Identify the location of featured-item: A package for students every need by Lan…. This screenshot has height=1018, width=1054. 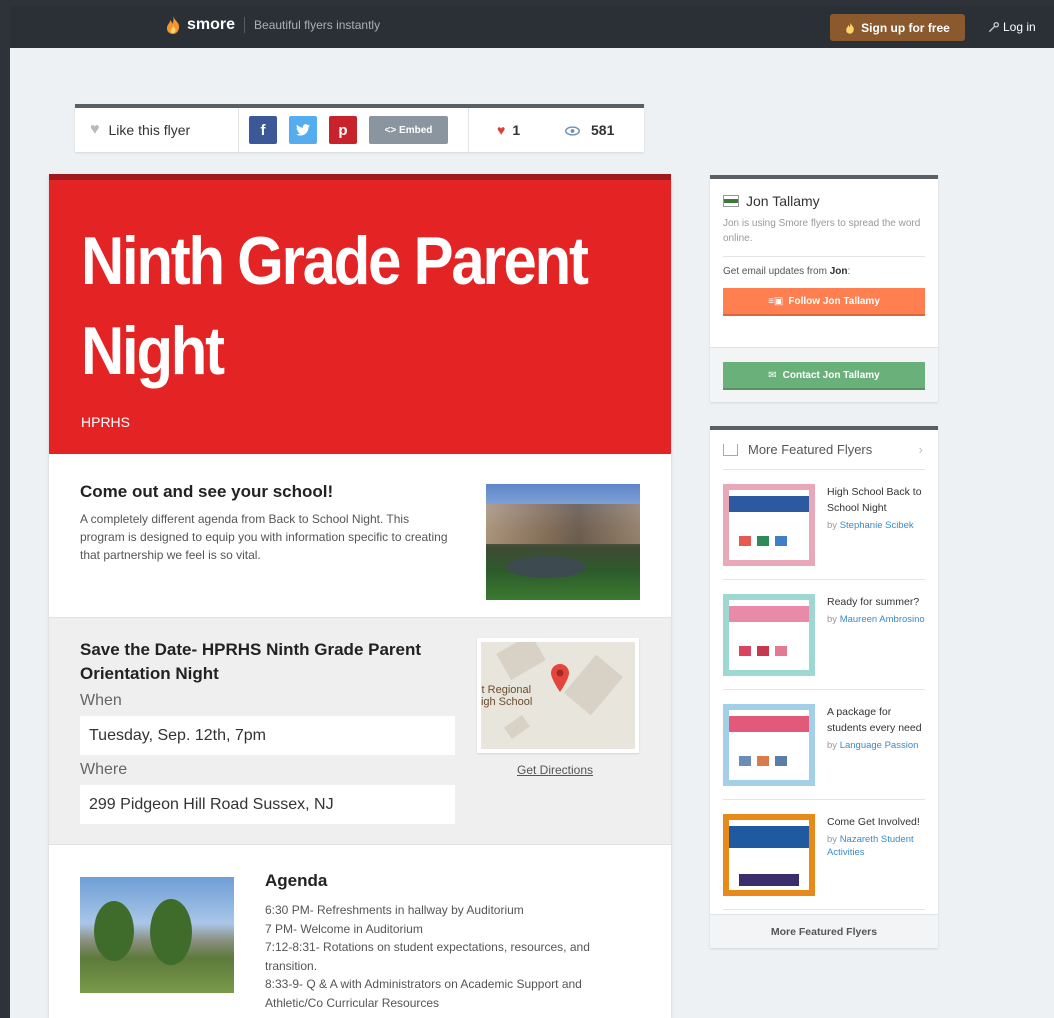
(824, 745).